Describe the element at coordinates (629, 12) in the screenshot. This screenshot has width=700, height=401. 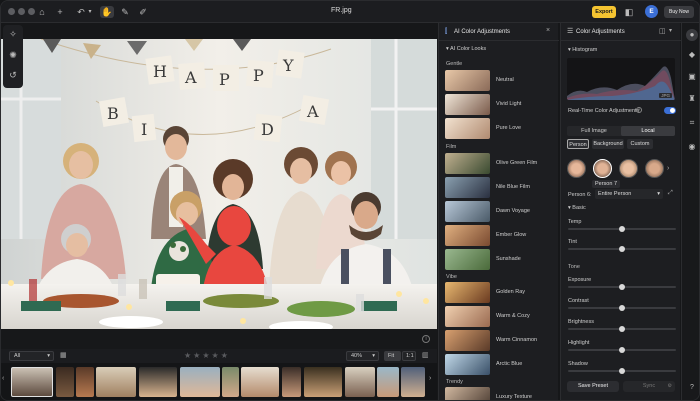
I see `compare-icon: ◧` at that location.